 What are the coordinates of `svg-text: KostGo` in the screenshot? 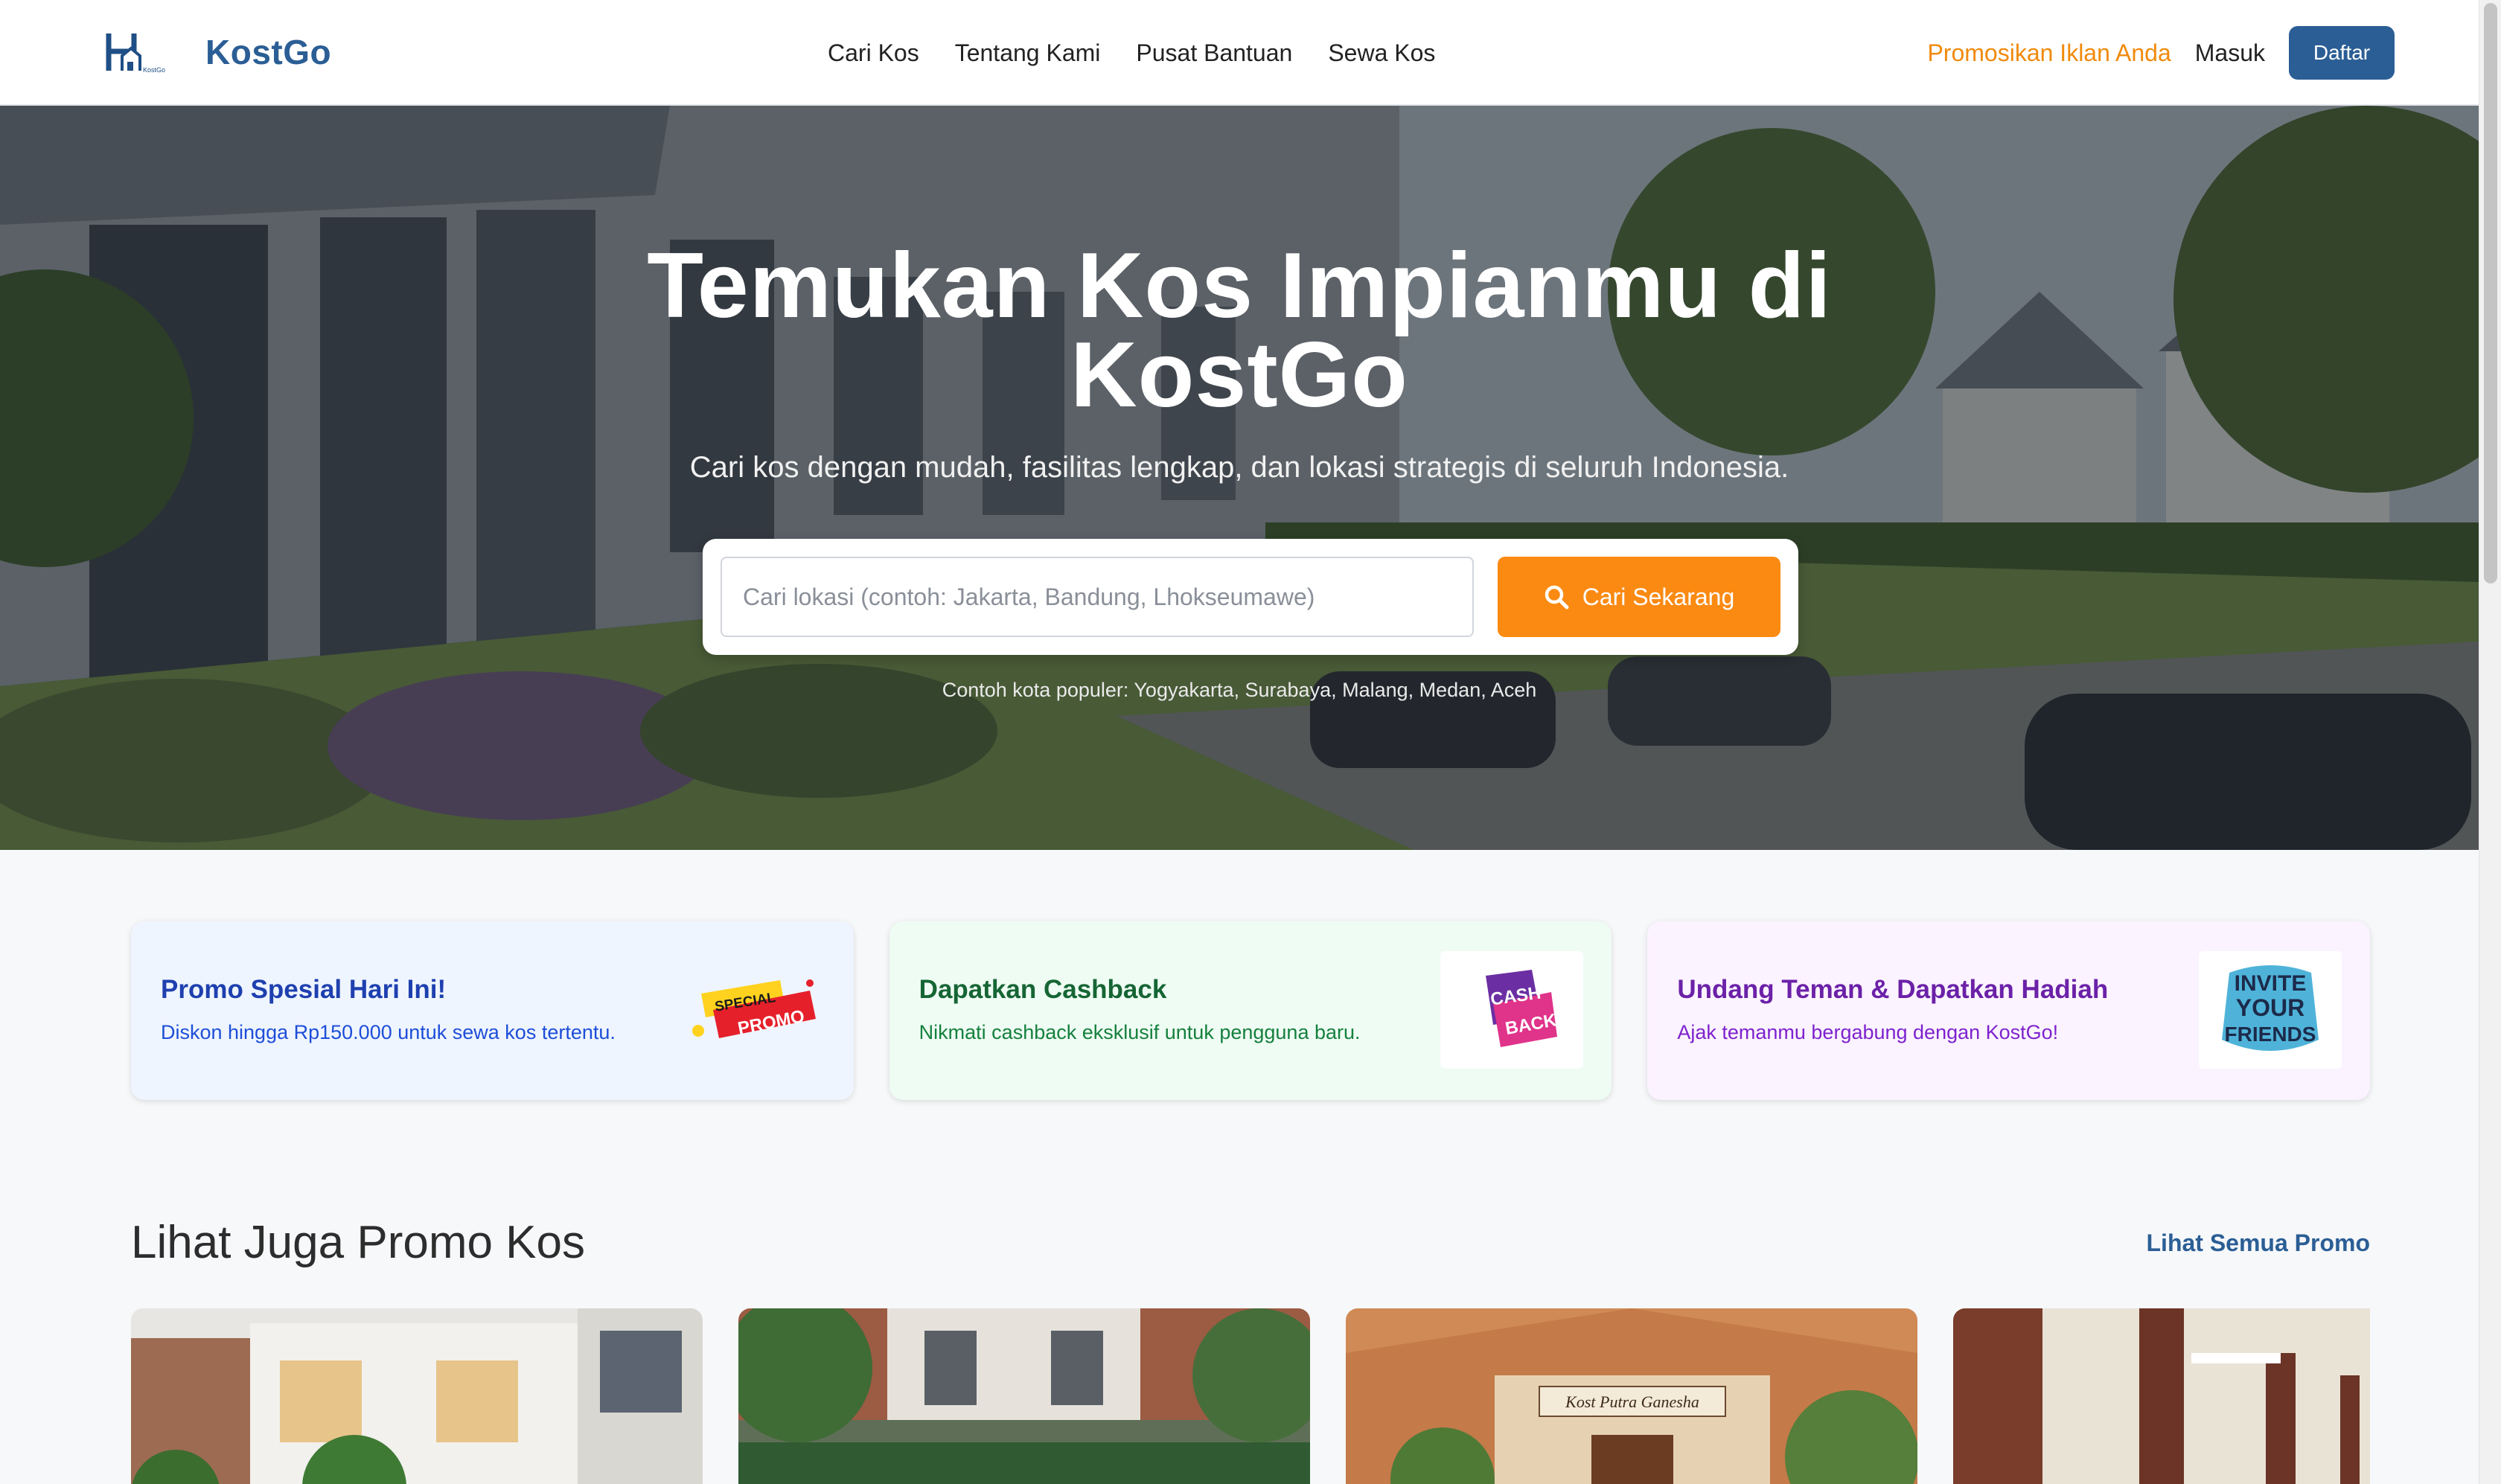 It's located at (154, 70).